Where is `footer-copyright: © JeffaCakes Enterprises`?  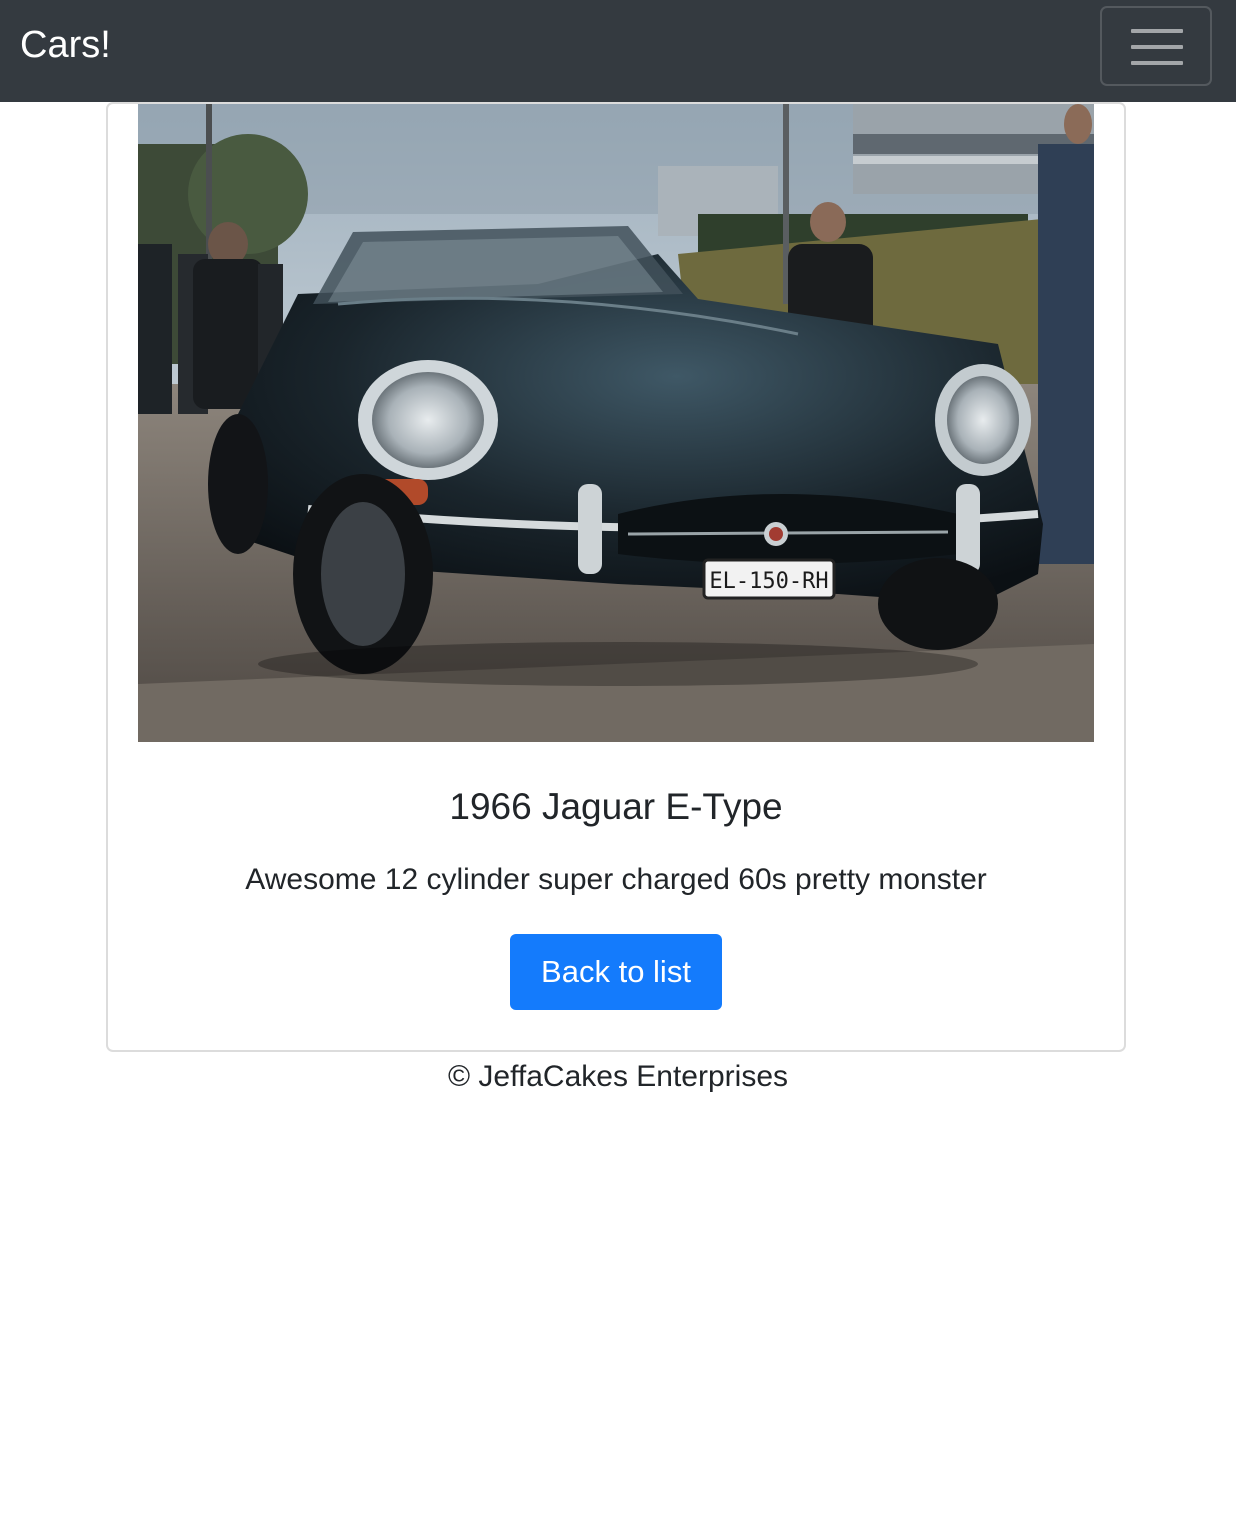
footer-copyright: © JeffaCakes Enterprises is located at coordinates (618, 1076).